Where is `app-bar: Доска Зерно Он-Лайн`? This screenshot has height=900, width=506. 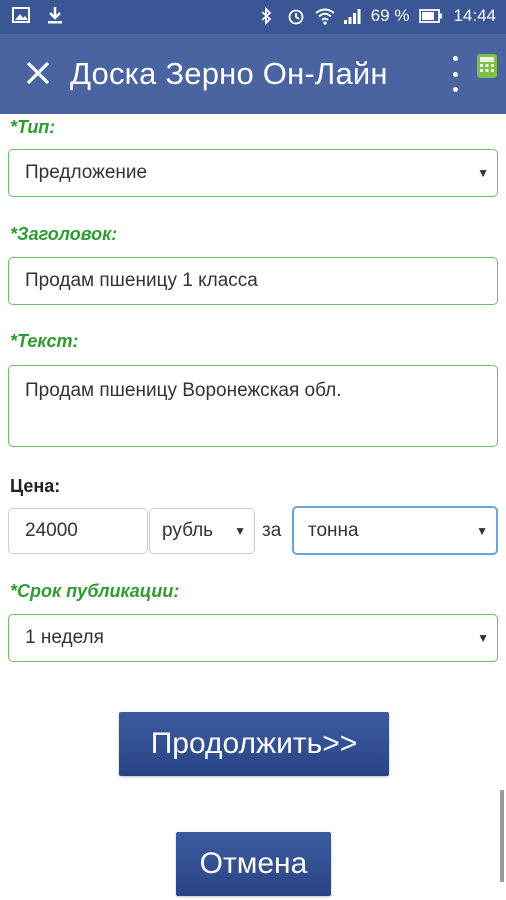
app-bar: Доска Зерно Он-Лайн is located at coordinates (253, 74).